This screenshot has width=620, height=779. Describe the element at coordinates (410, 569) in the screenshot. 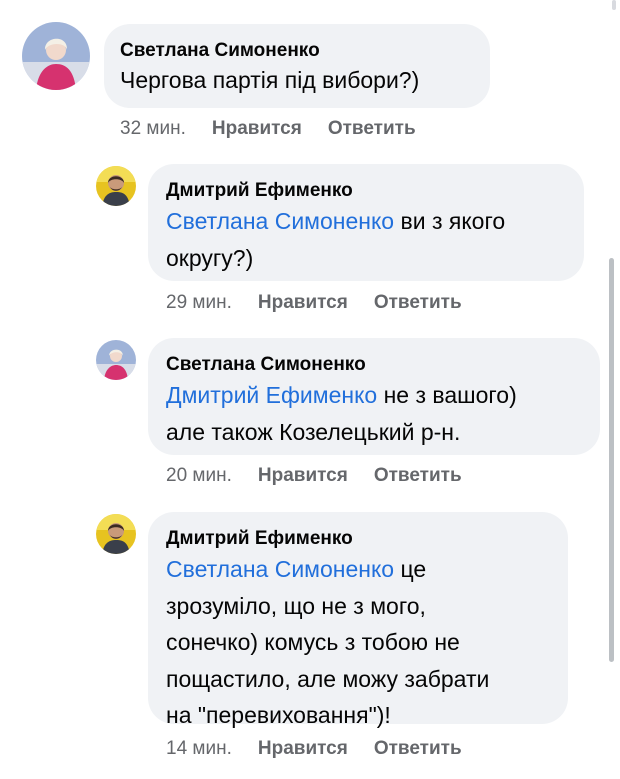

I see `comment-text-line: це` at that location.